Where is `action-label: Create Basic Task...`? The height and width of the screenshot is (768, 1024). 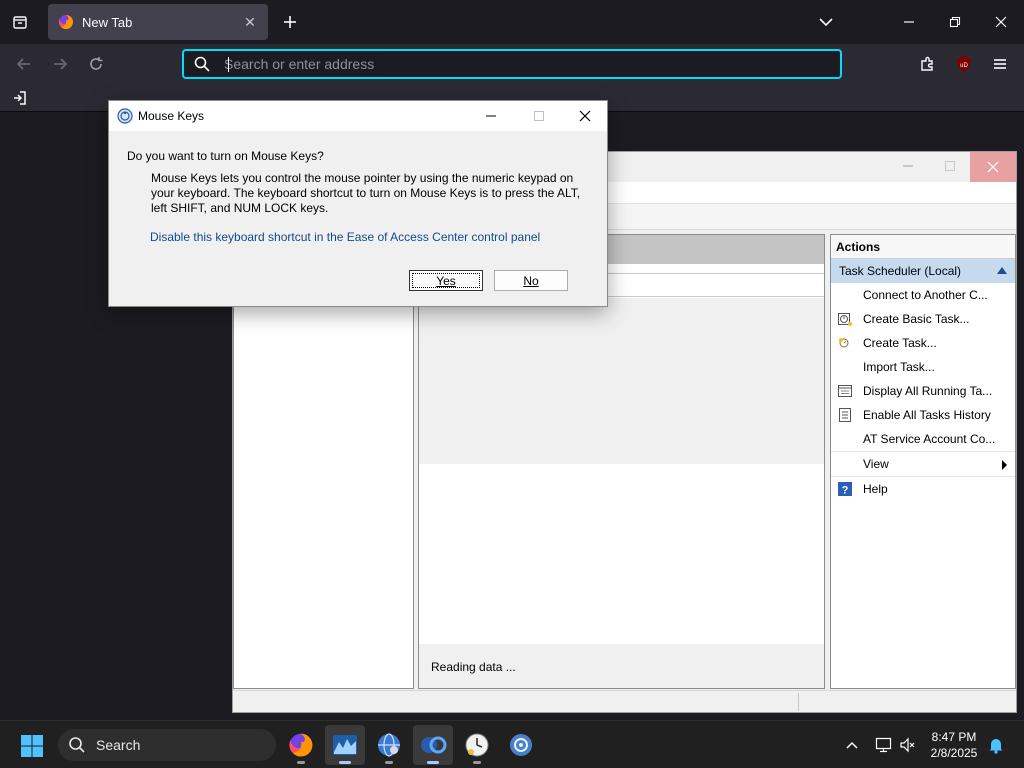 action-label: Create Basic Task... is located at coordinates (916, 319).